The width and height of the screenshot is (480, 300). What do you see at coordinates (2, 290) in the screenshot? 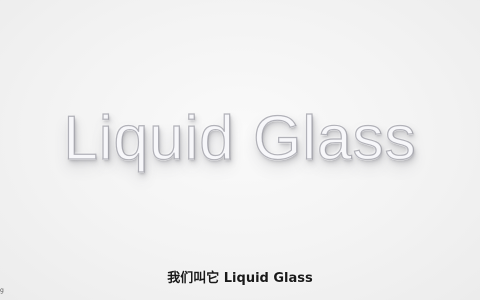
I see `corner-watermark-glyph: g` at bounding box center [2, 290].